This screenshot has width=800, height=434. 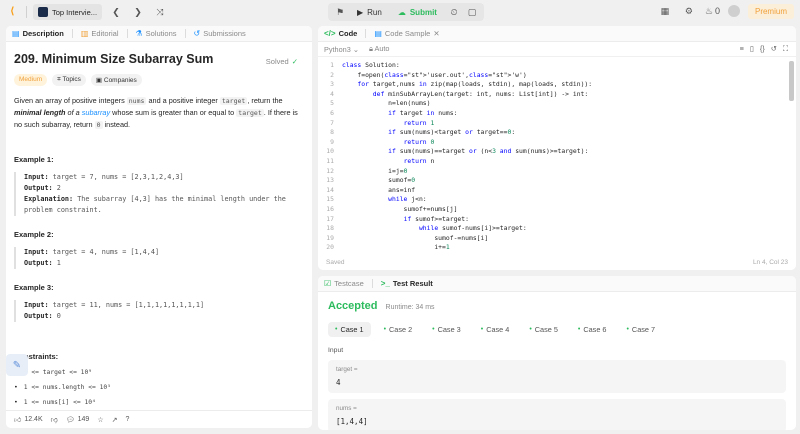 What do you see at coordinates (340, 12) in the screenshot?
I see `debug-icon: ⚑` at bounding box center [340, 12].